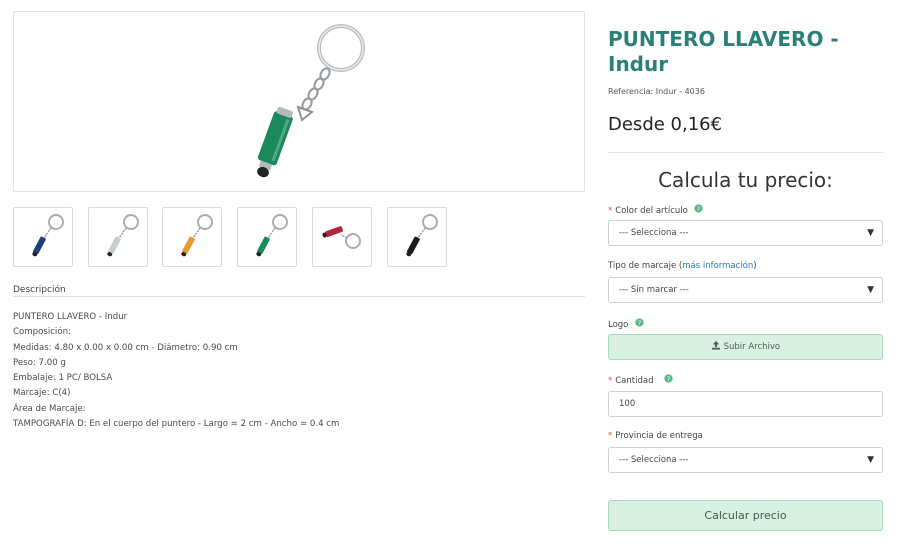 The width and height of the screenshot is (900, 554). Describe the element at coordinates (717, 266) in the screenshot. I see `more-info-link: más información` at that location.